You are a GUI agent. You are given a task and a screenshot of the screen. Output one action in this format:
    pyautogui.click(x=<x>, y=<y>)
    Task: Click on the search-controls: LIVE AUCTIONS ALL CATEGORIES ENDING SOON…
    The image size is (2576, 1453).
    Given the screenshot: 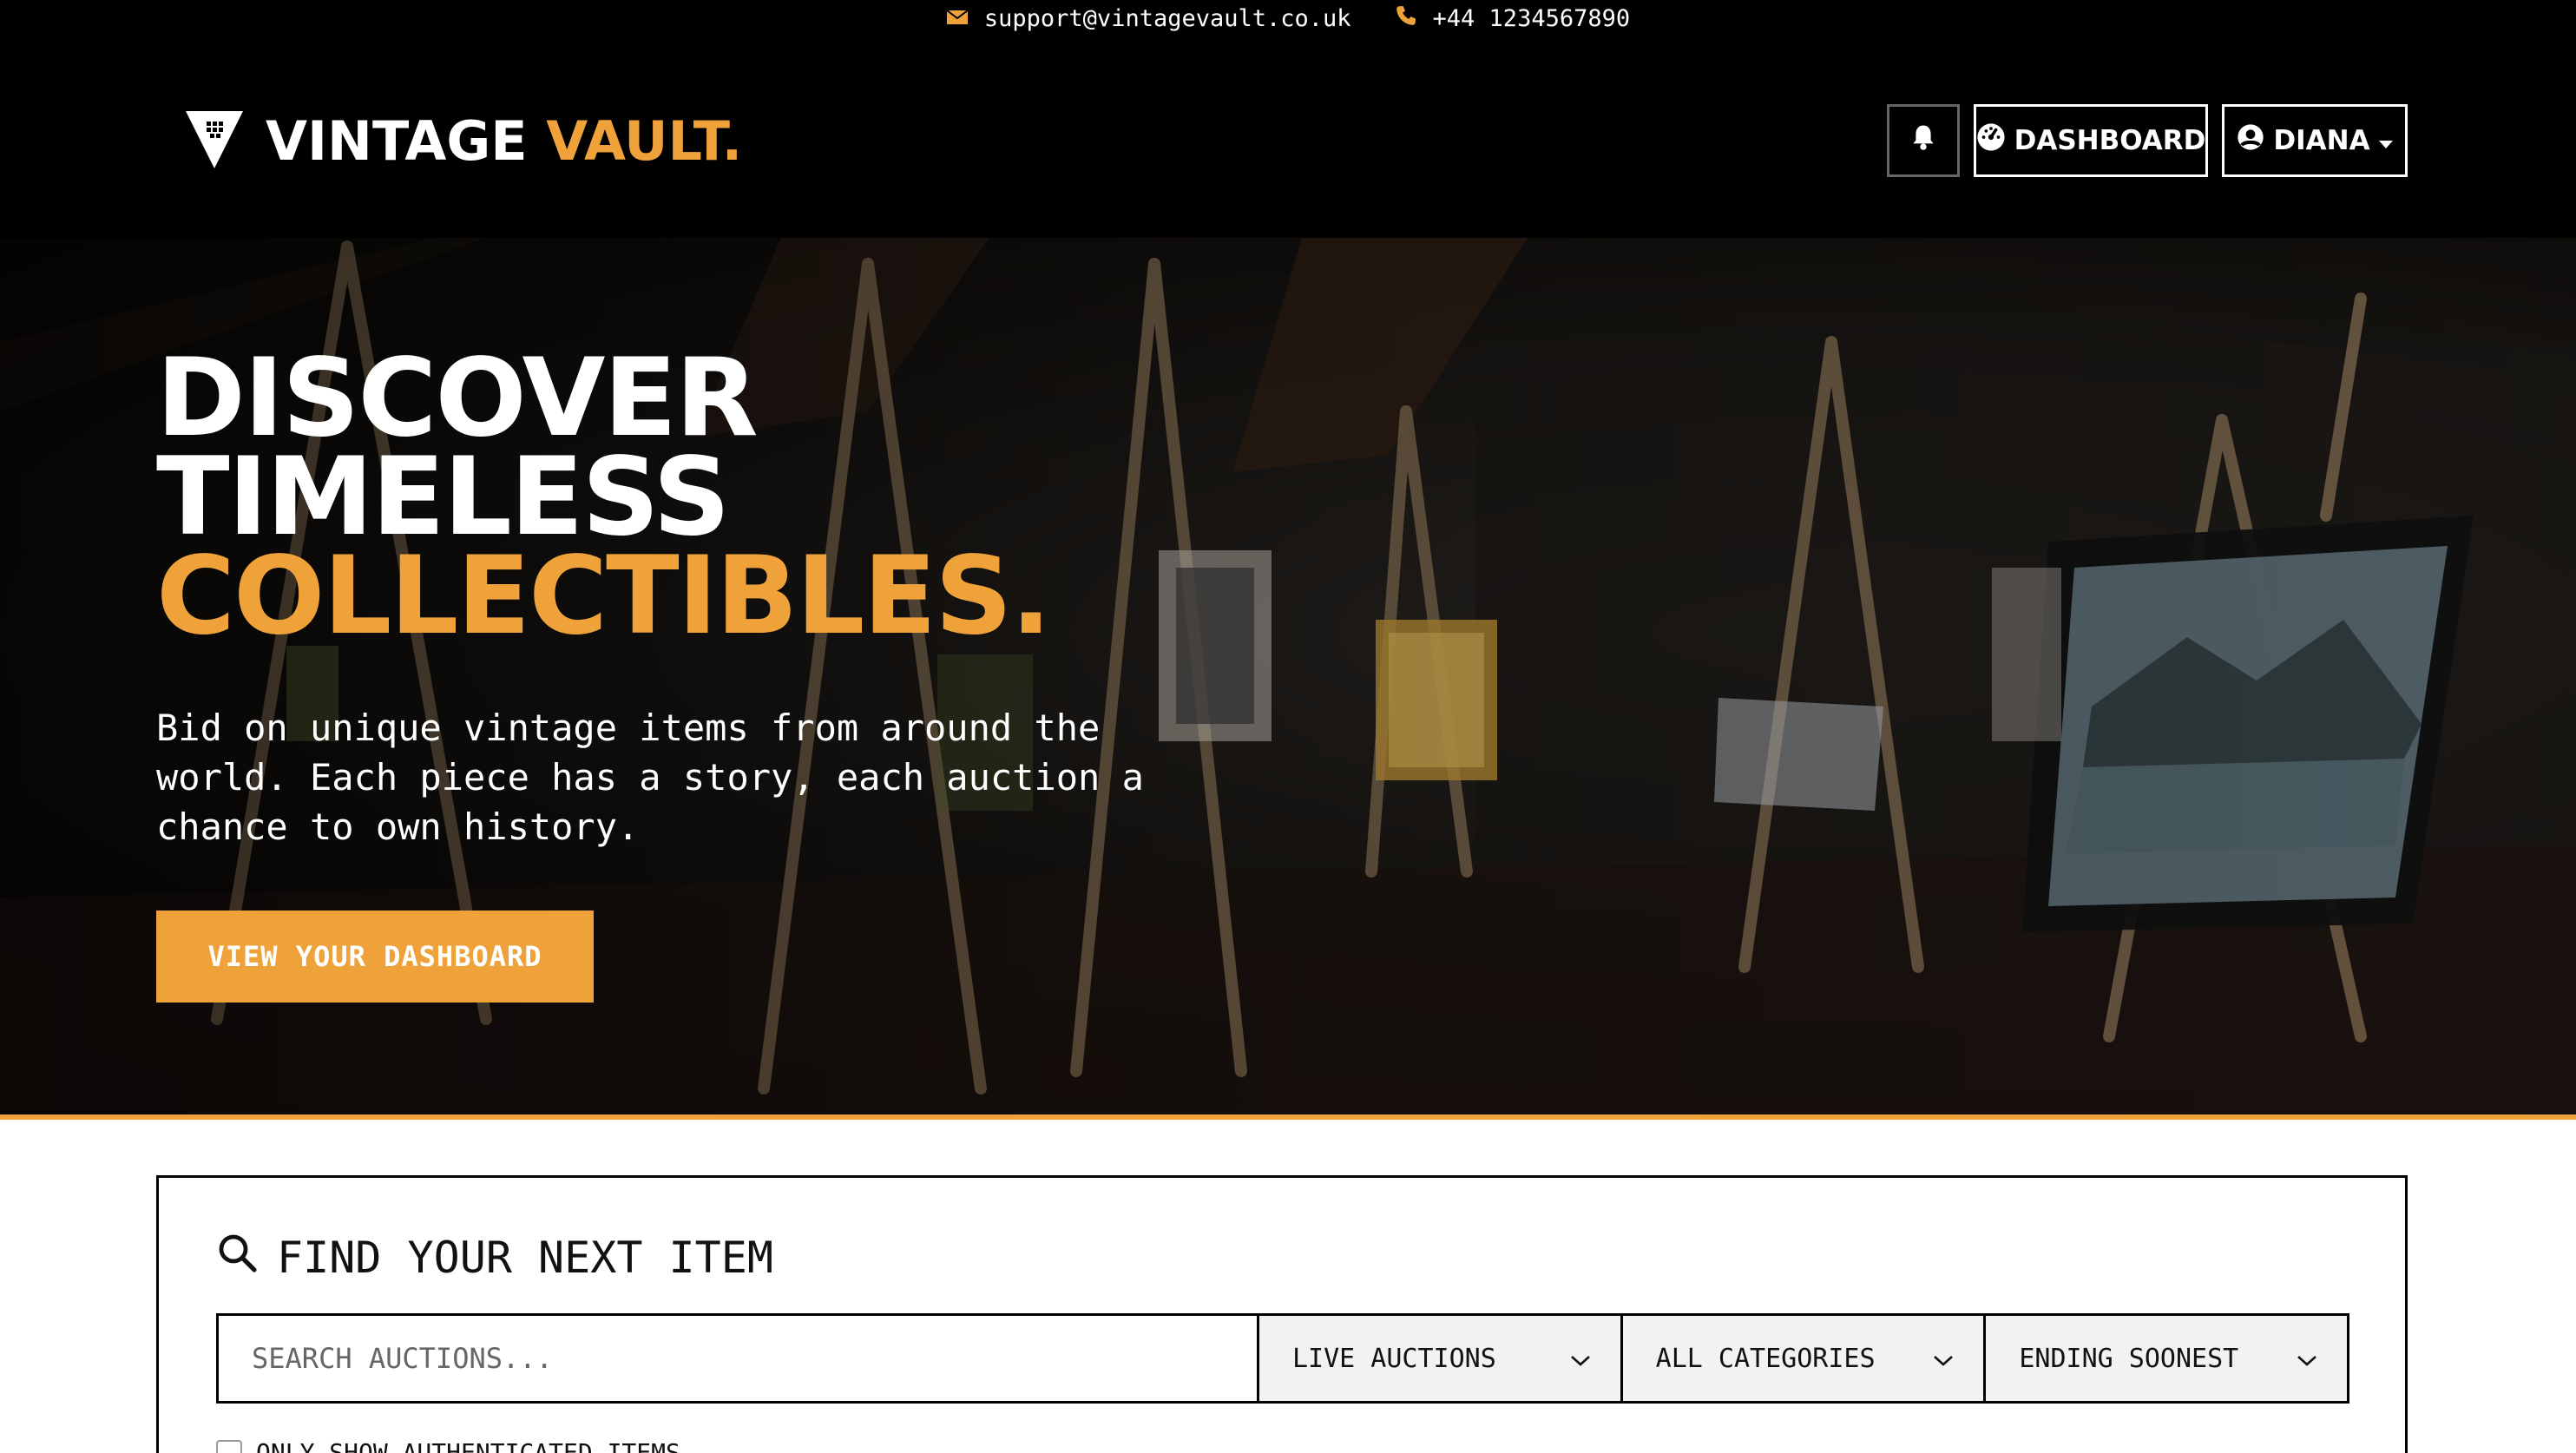 What is the action you would take?
    pyautogui.click(x=1283, y=1358)
    